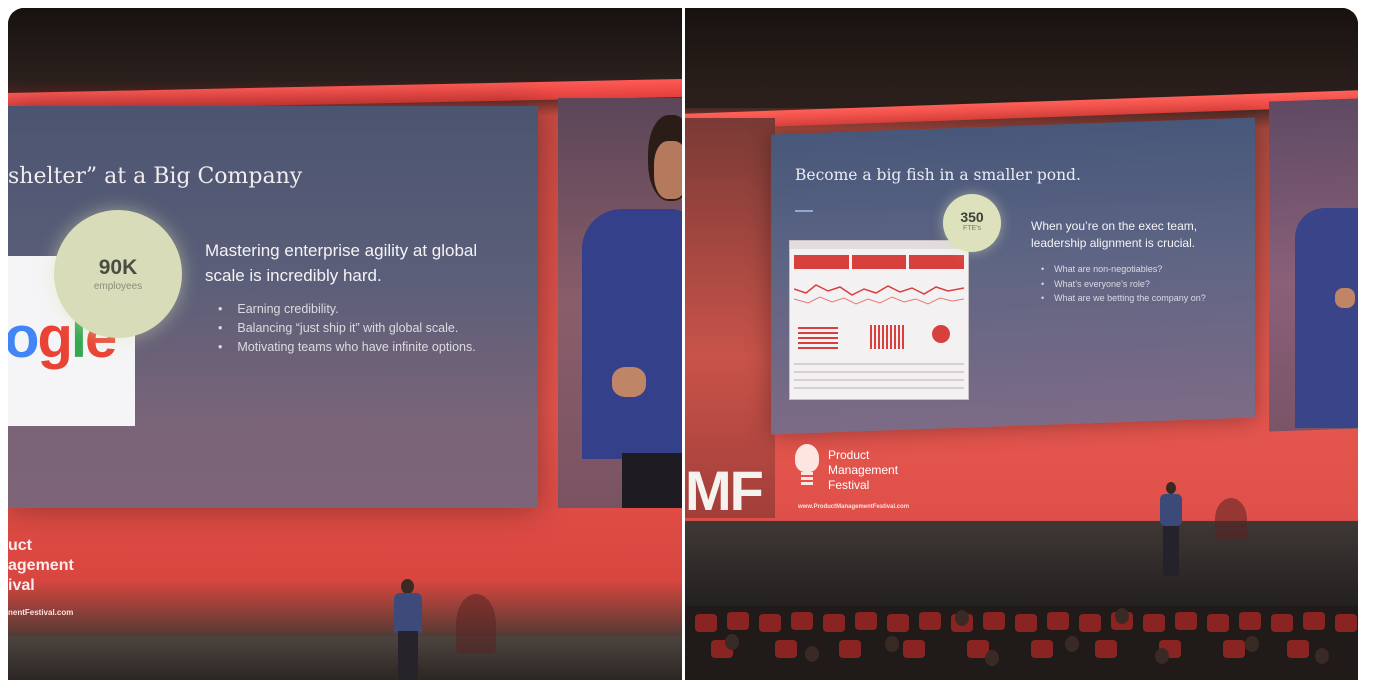 The width and height of the screenshot is (1373, 680). I want to click on banner-line: agement, so click(41, 565).